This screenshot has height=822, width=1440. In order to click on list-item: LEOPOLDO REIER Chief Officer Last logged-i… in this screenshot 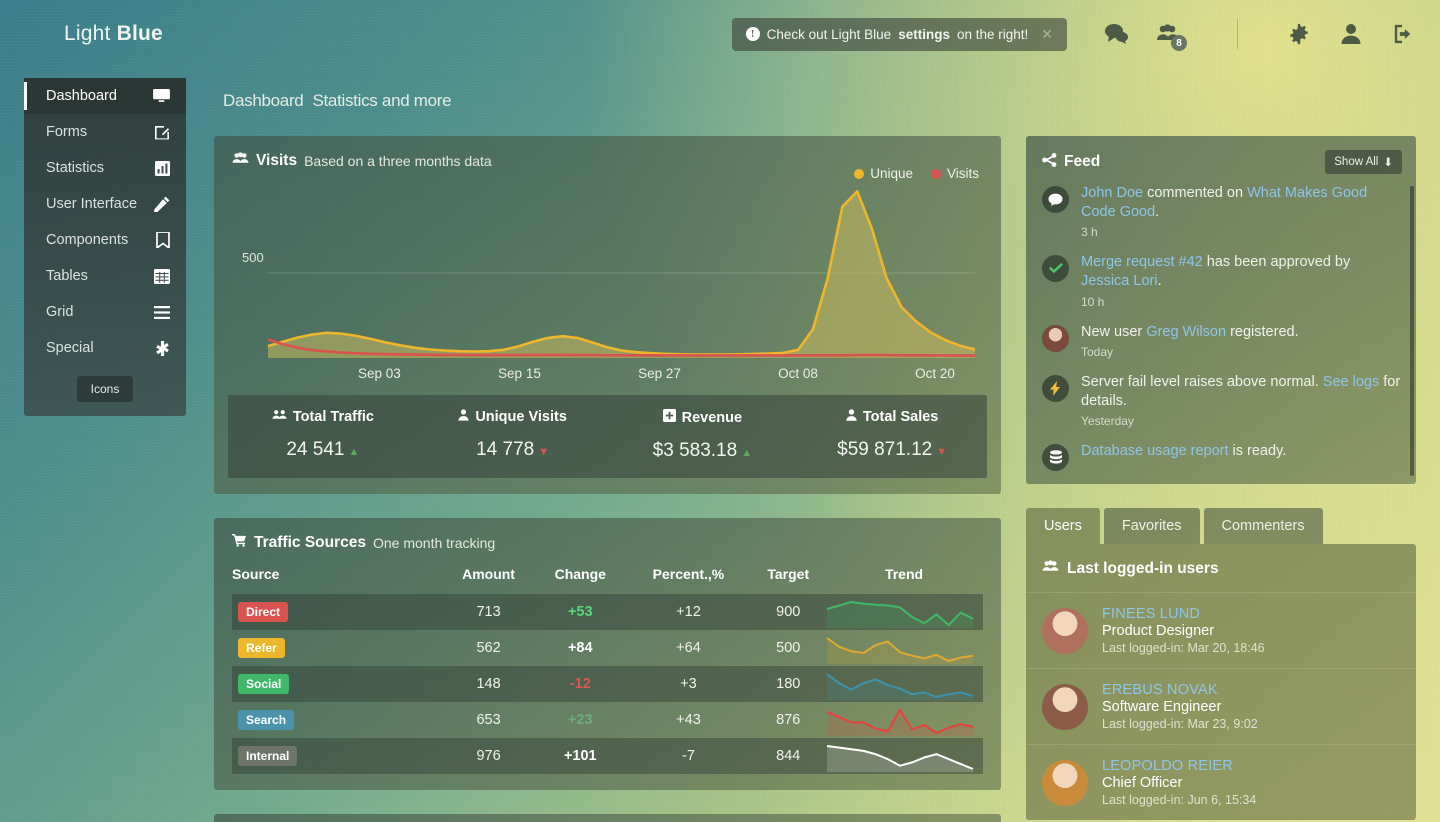, I will do `click(1221, 782)`.